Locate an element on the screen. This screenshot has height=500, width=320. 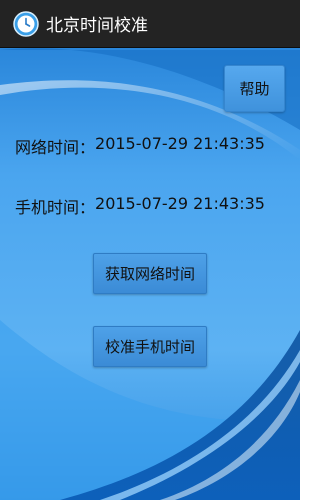
network-time-label: 网络时间： is located at coordinates (55, 147).